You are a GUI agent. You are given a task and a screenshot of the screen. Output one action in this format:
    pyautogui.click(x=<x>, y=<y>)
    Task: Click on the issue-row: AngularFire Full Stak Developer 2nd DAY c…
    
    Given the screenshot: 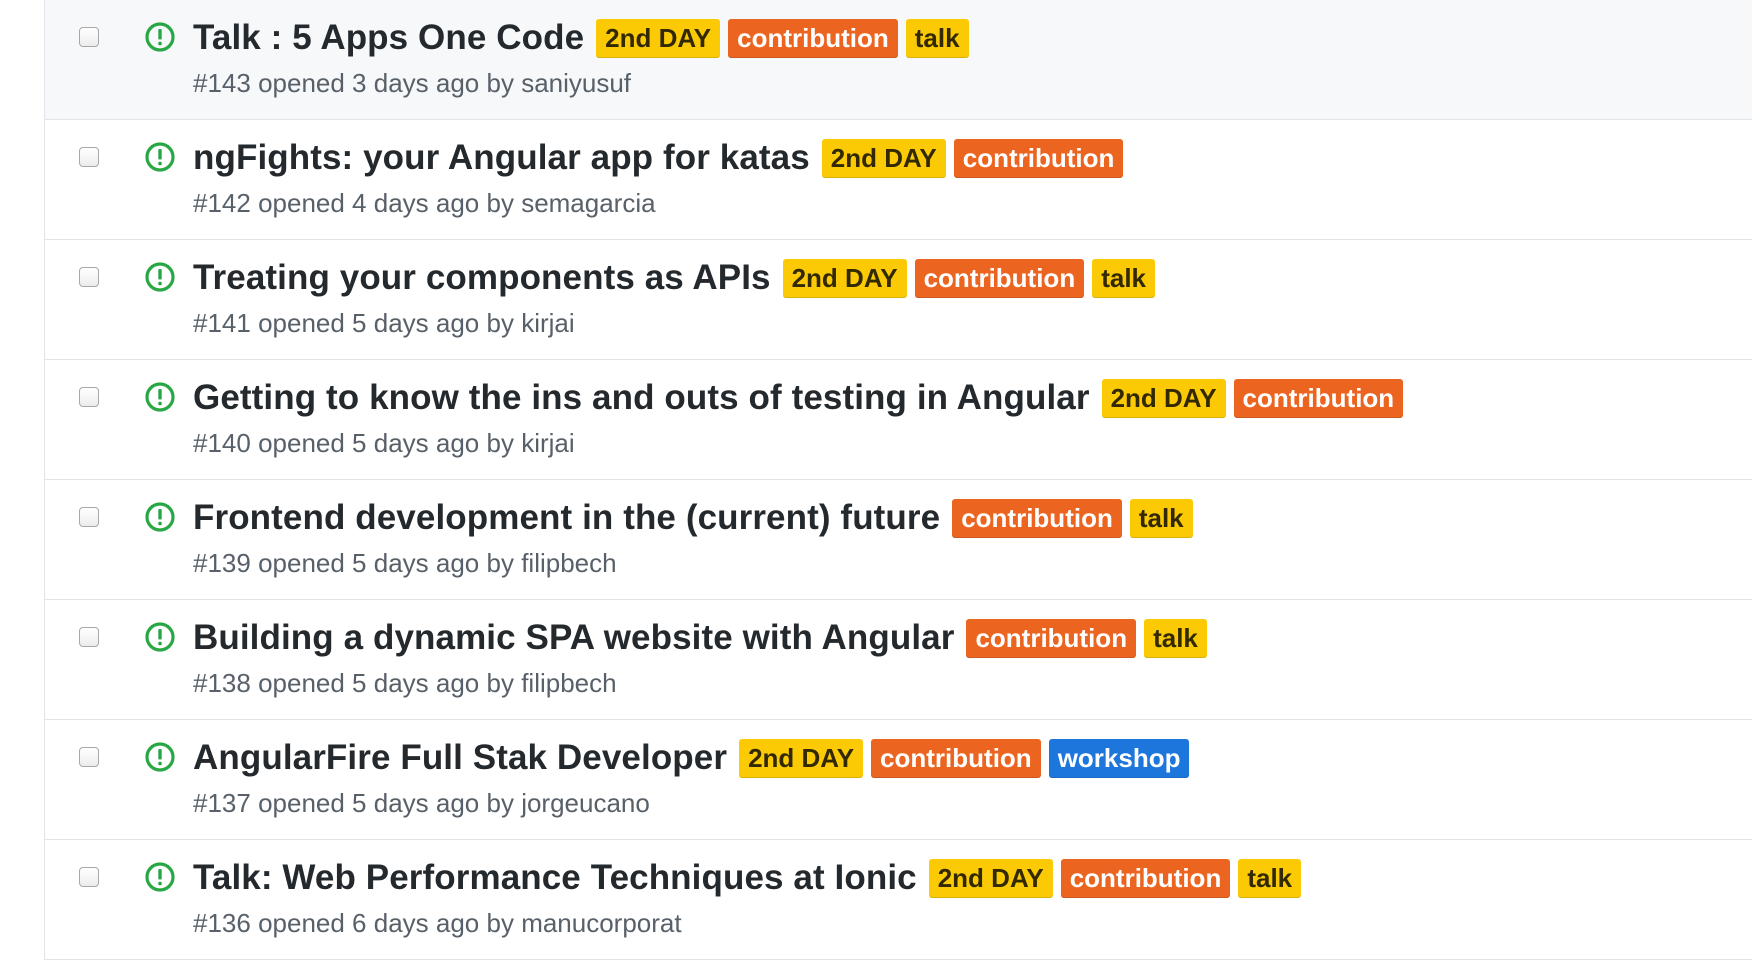 What is the action you would take?
    pyautogui.click(x=898, y=780)
    